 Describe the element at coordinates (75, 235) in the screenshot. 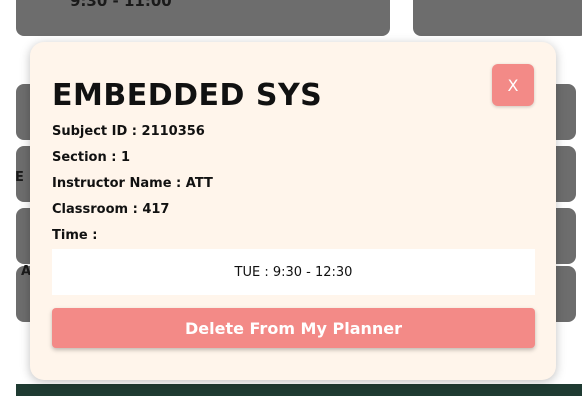

I see `time-label: Time :` at that location.